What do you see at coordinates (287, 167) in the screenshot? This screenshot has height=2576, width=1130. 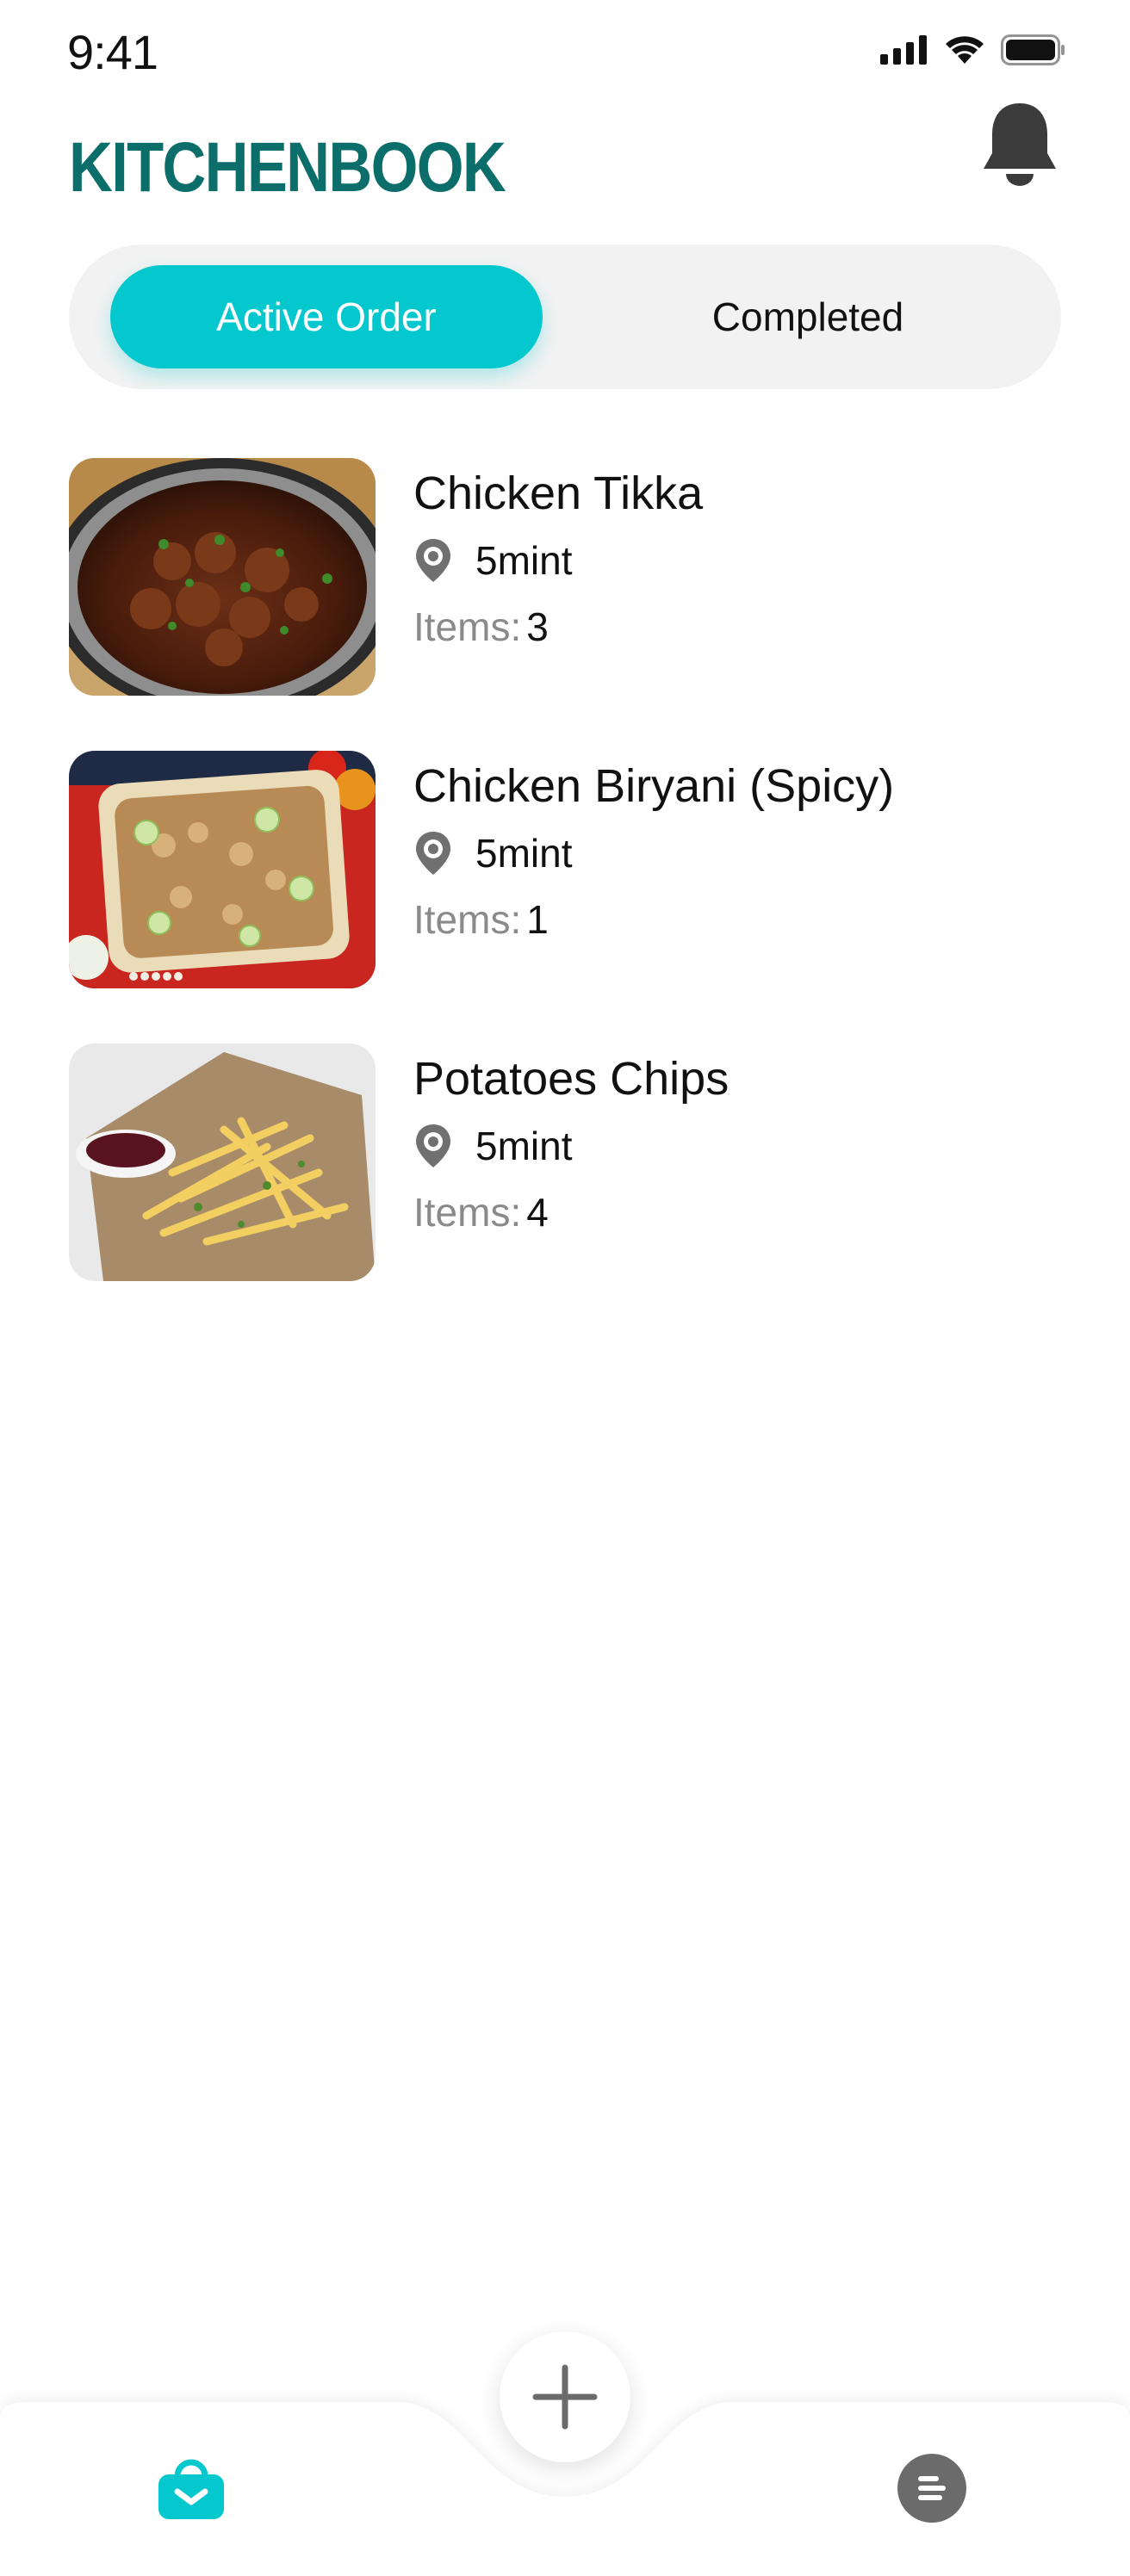 I see `app-brand-title: KITCHENBOOK` at bounding box center [287, 167].